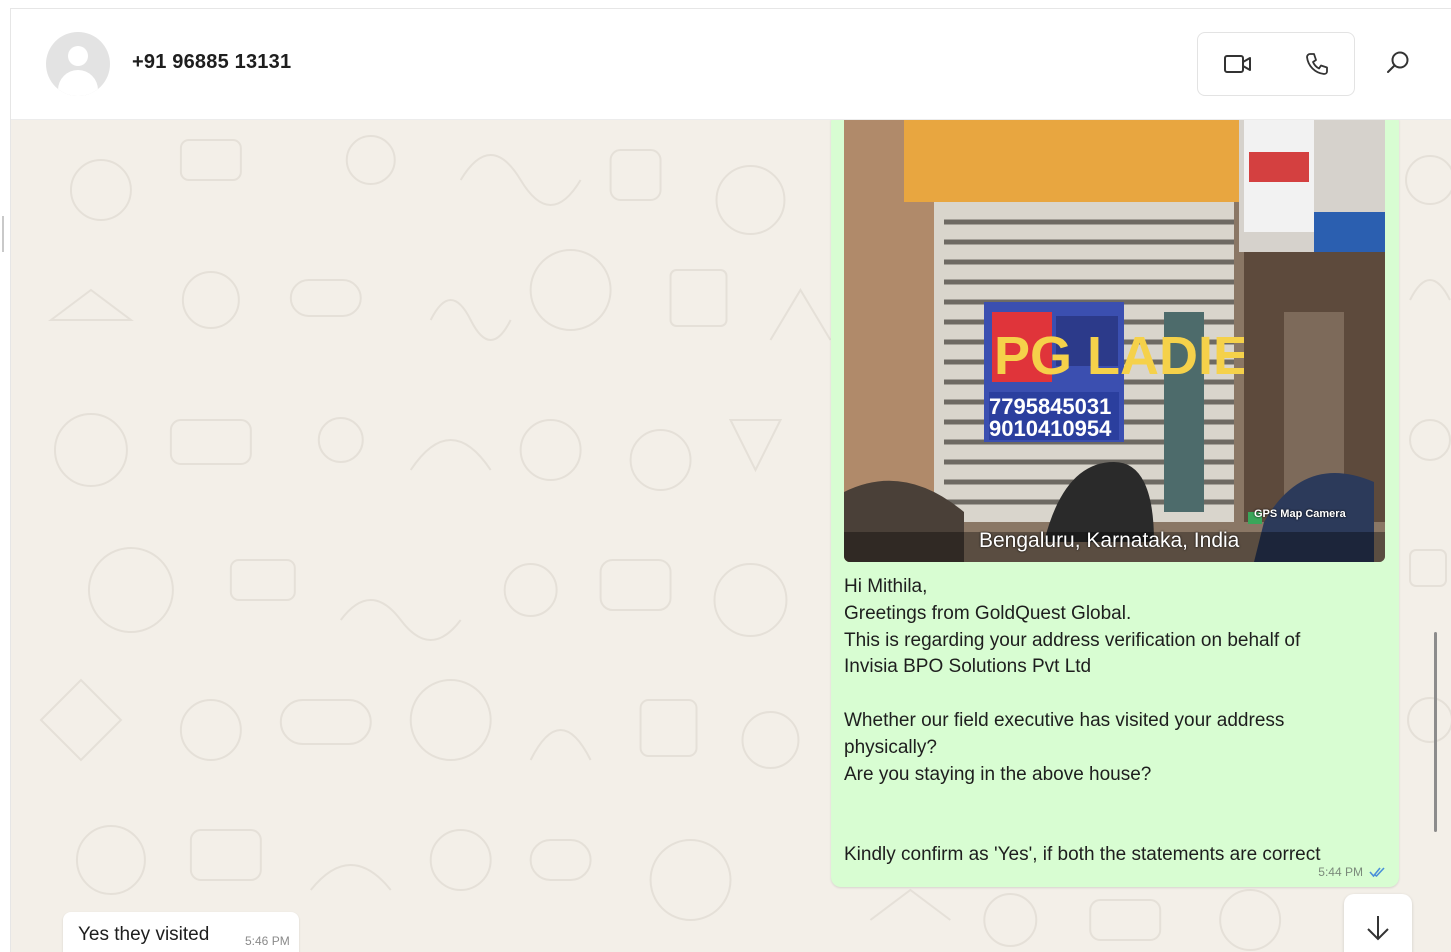  I want to click on gps-watermark: GPS Map Camera, so click(1300, 514).